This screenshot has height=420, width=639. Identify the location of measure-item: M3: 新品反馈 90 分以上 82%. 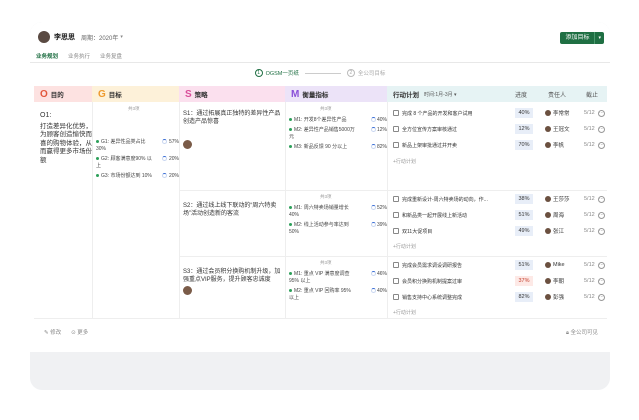
(338, 147).